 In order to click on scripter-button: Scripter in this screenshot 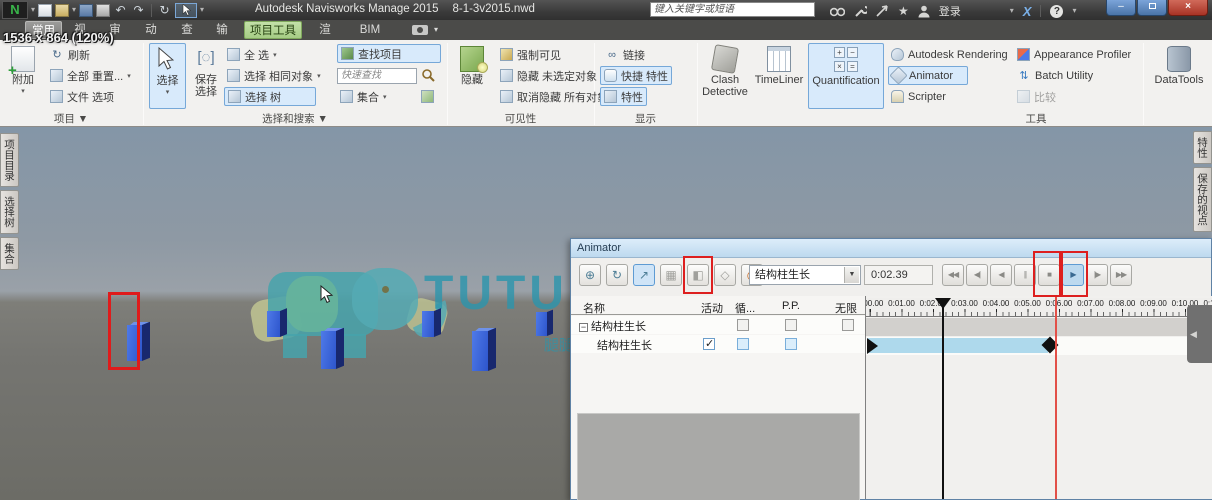, I will do `click(918, 96)`.